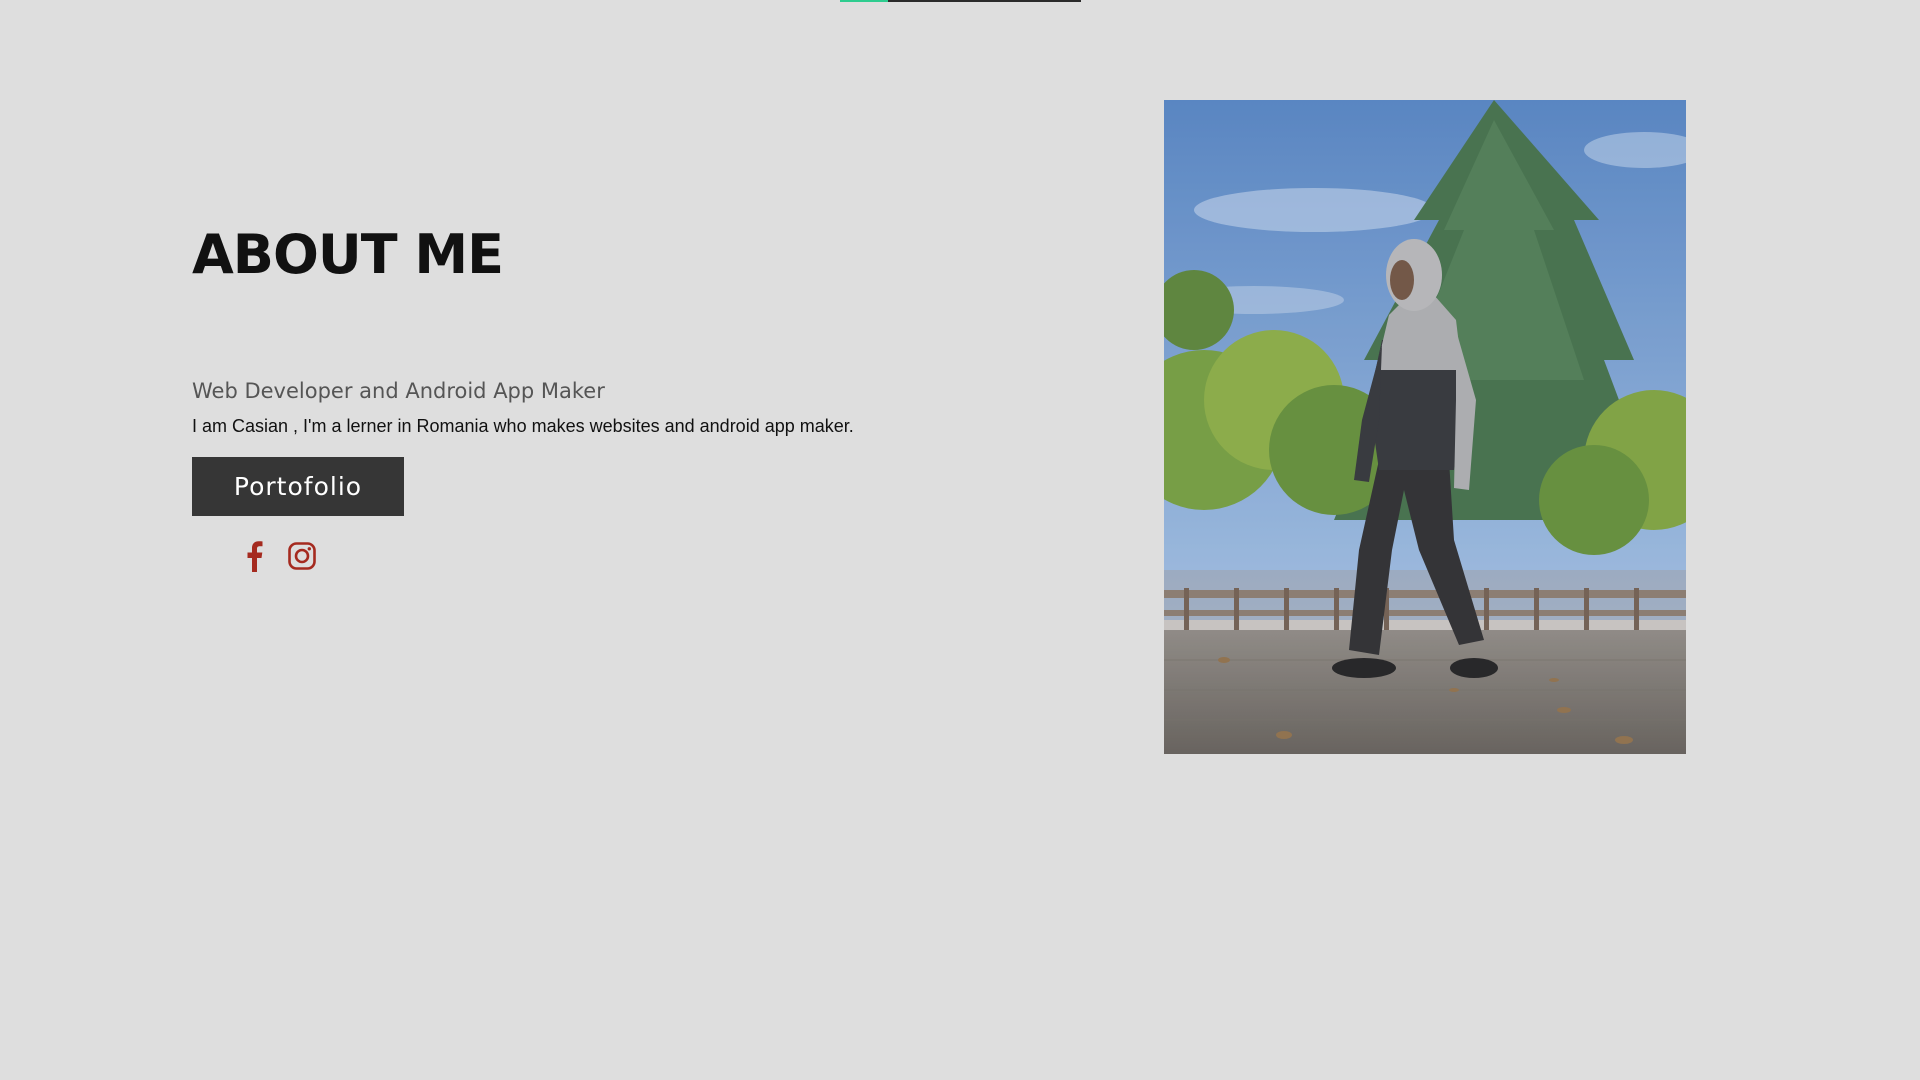  Describe the element at coordinates (254, 556) in the screenshot. I see `facebook-icon` at that location.